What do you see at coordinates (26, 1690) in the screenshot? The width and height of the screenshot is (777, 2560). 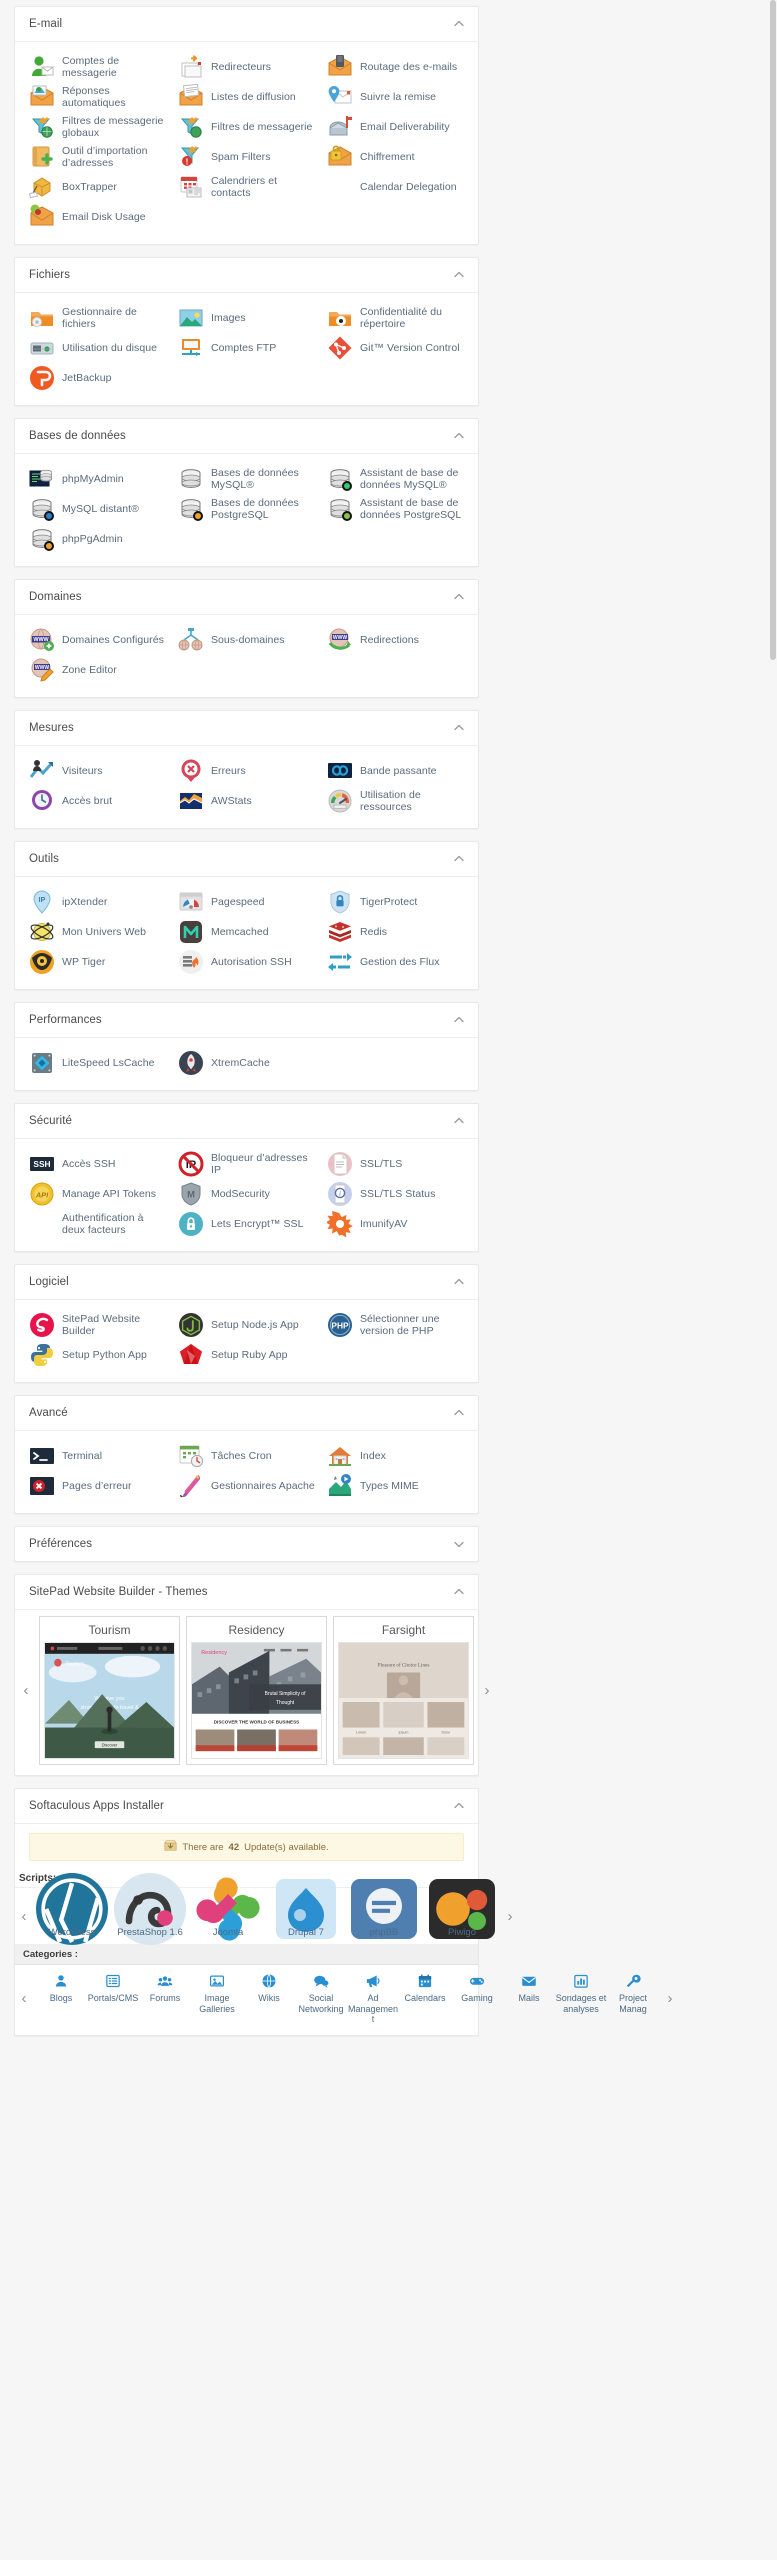 I see `themes-prev-button: ‹` at bounding box center [26, 1690].